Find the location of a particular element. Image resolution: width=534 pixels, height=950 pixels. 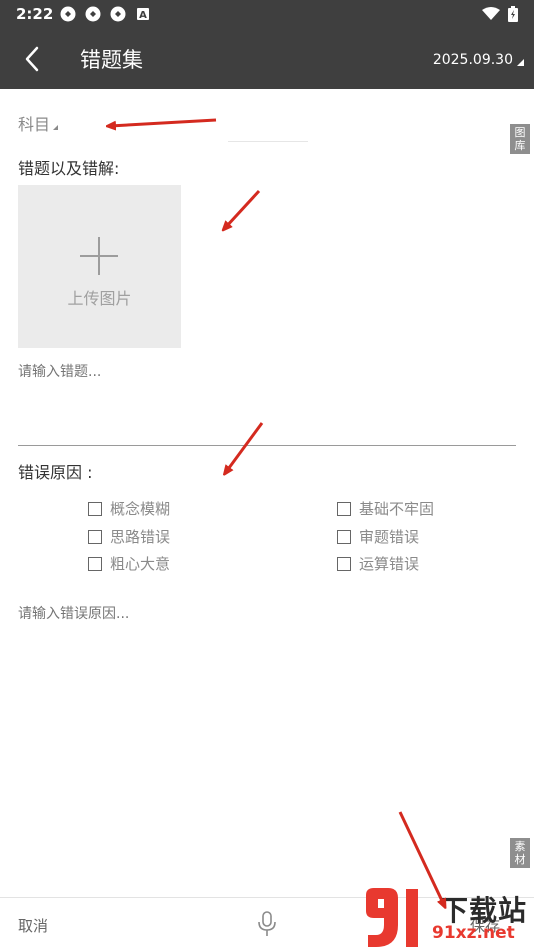

a-badge-icon: A is located at coordinates (143, 14).